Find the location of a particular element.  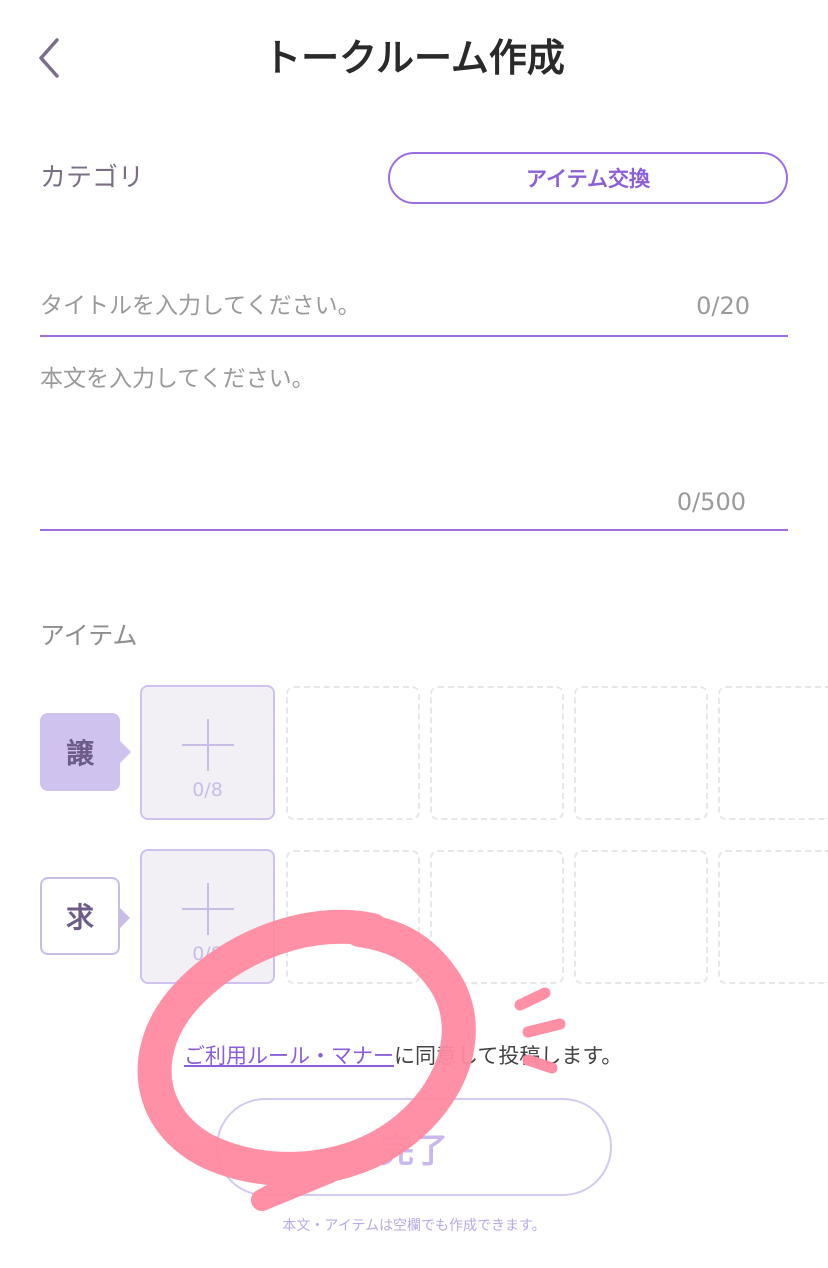

want-tag: 求 is located at coordinates (85, 916).